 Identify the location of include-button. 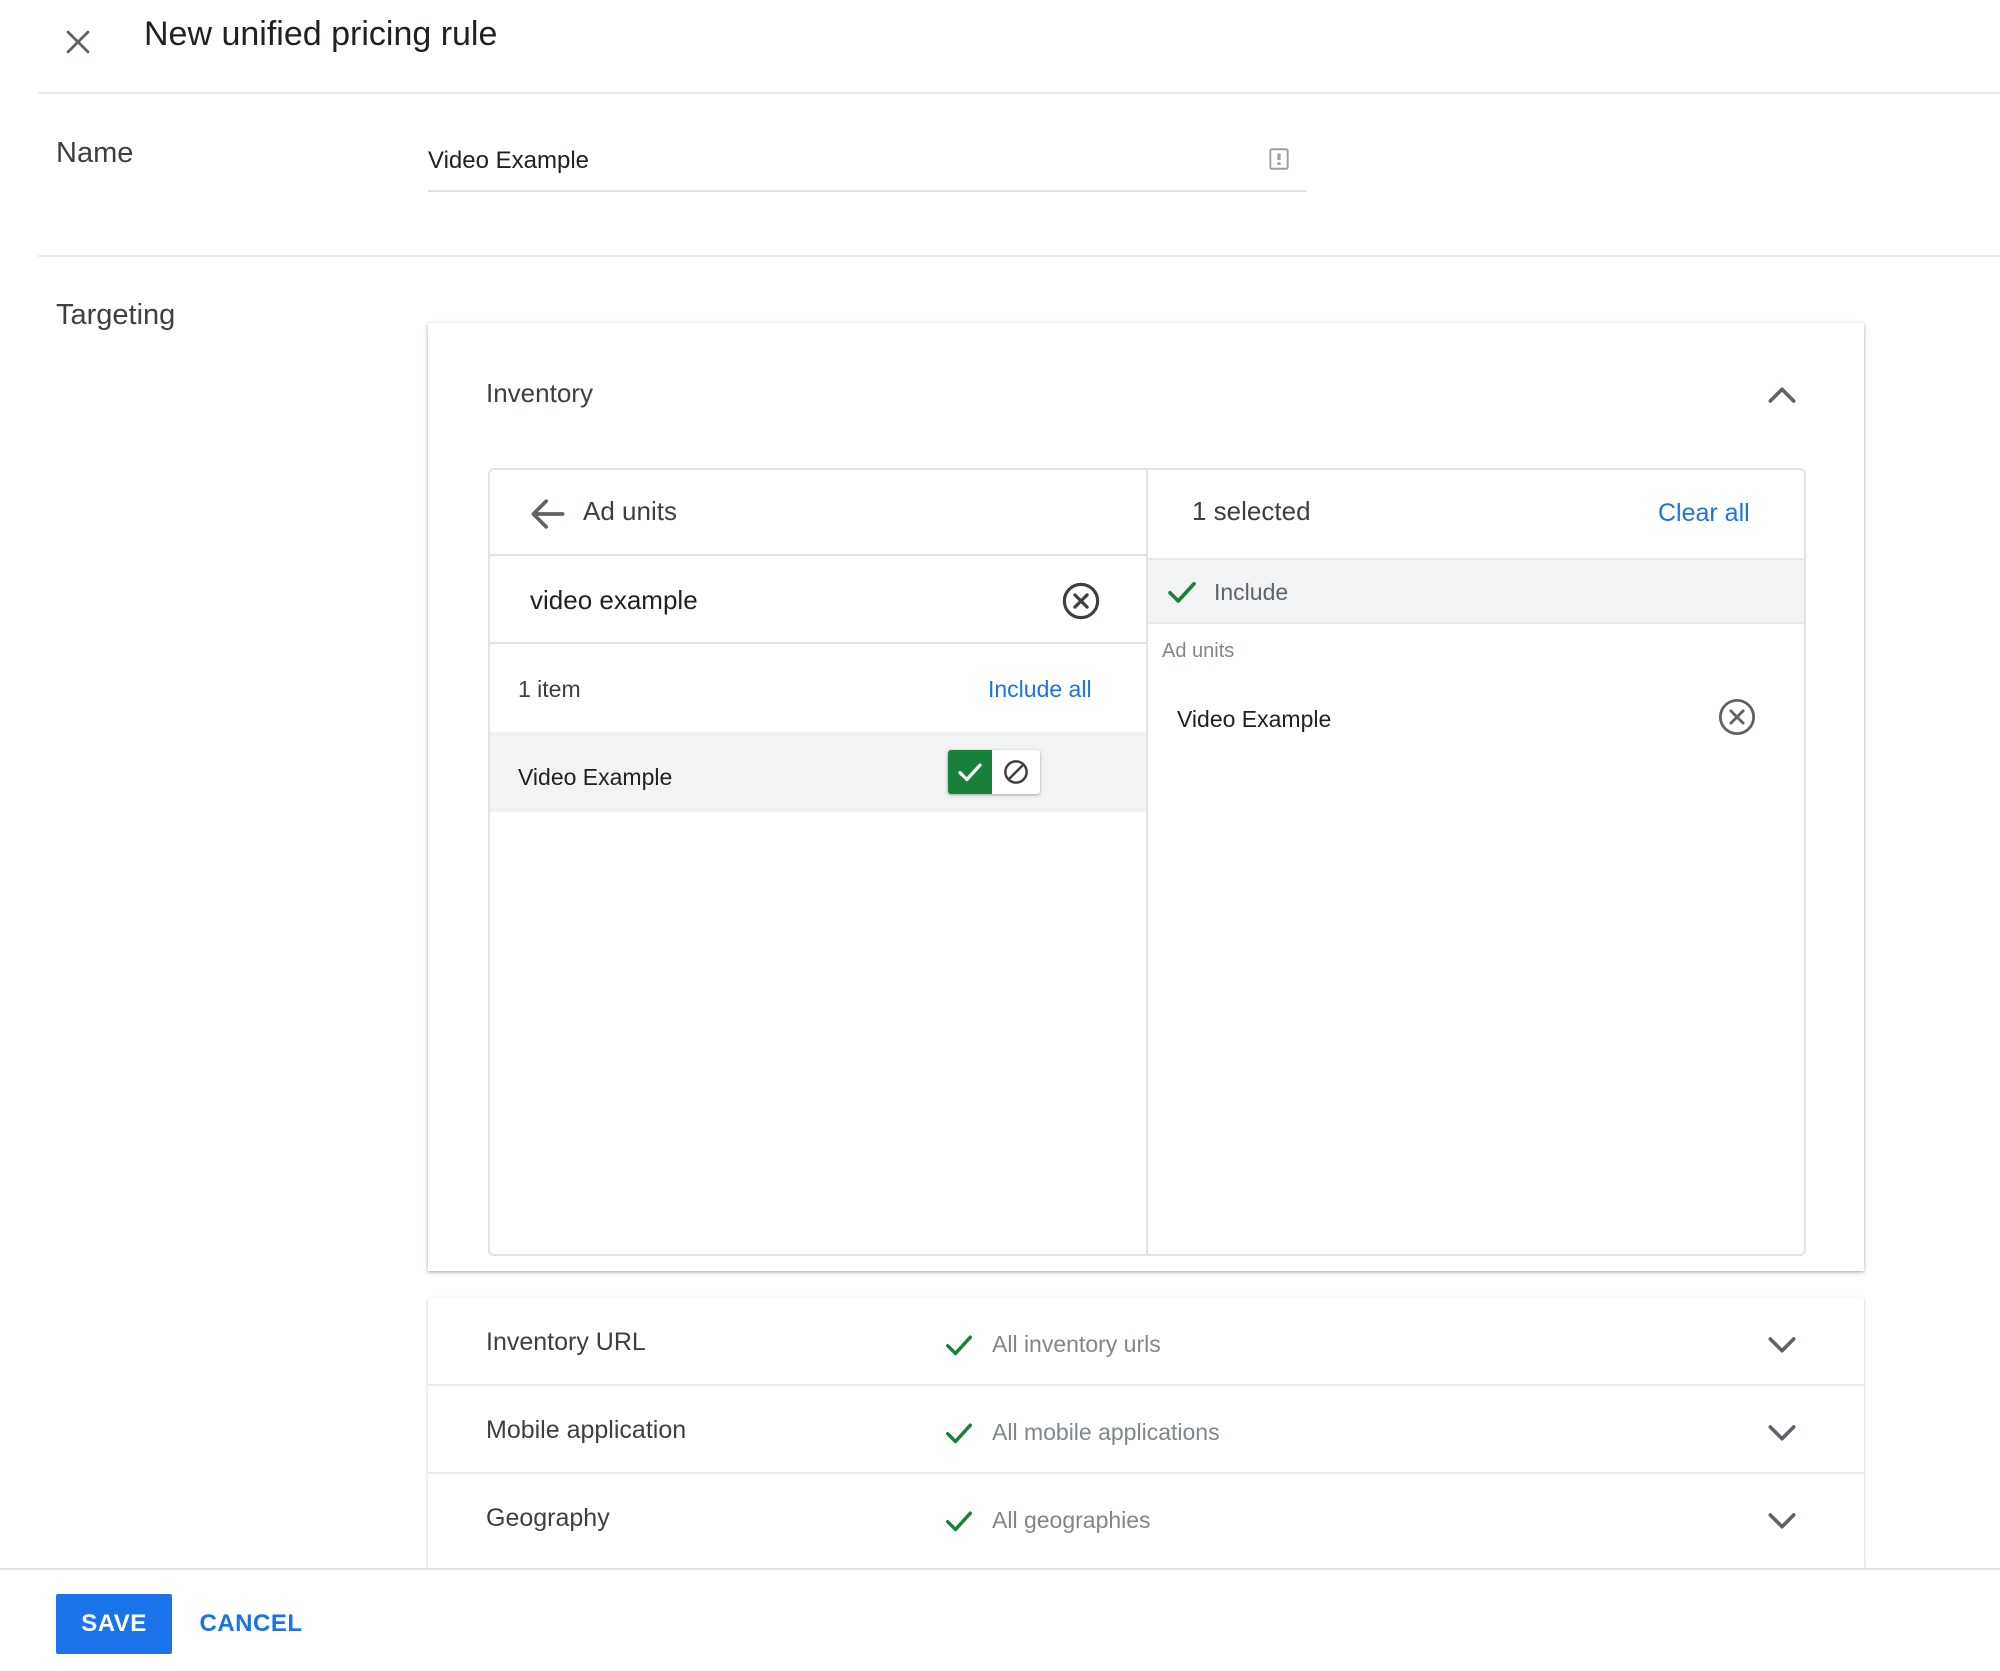
(970, 772).